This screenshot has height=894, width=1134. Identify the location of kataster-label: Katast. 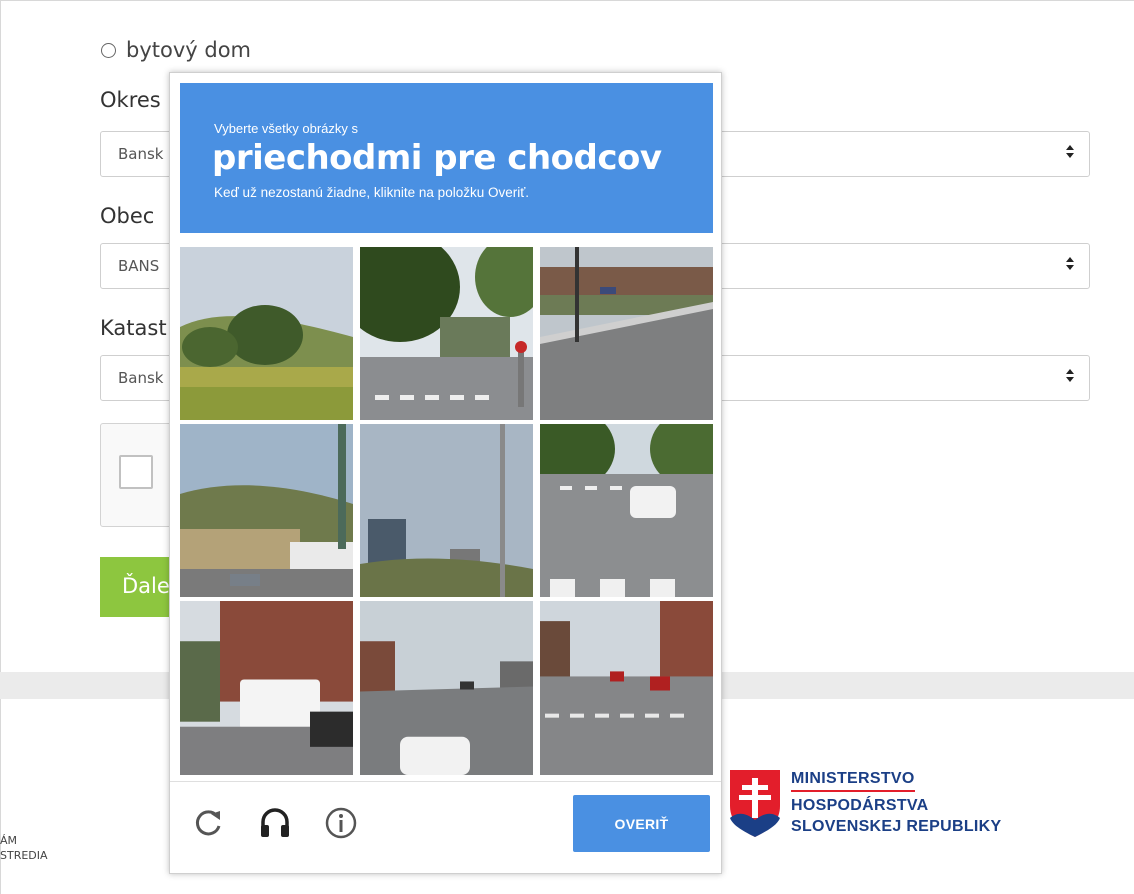
(133, 328).